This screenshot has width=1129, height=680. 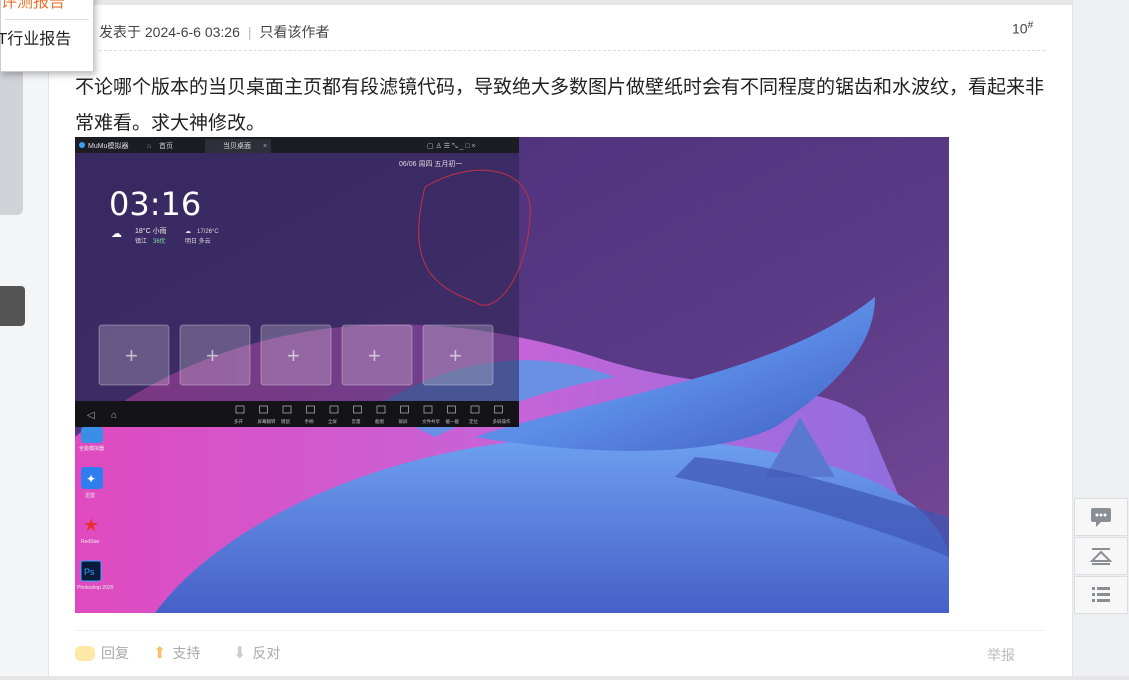 What do you see at coordinates (502, 421) in the screenshot?
I see `toolbar-label: 多屏操作` at bounding box center [502, 421].